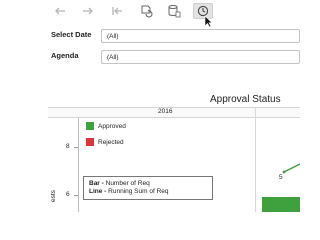 Image resolution: width=320 pixels, height=240 pixels. Describe the element at coordinates (281, 204) in the screenshot. I see `approved-bar` at that location.